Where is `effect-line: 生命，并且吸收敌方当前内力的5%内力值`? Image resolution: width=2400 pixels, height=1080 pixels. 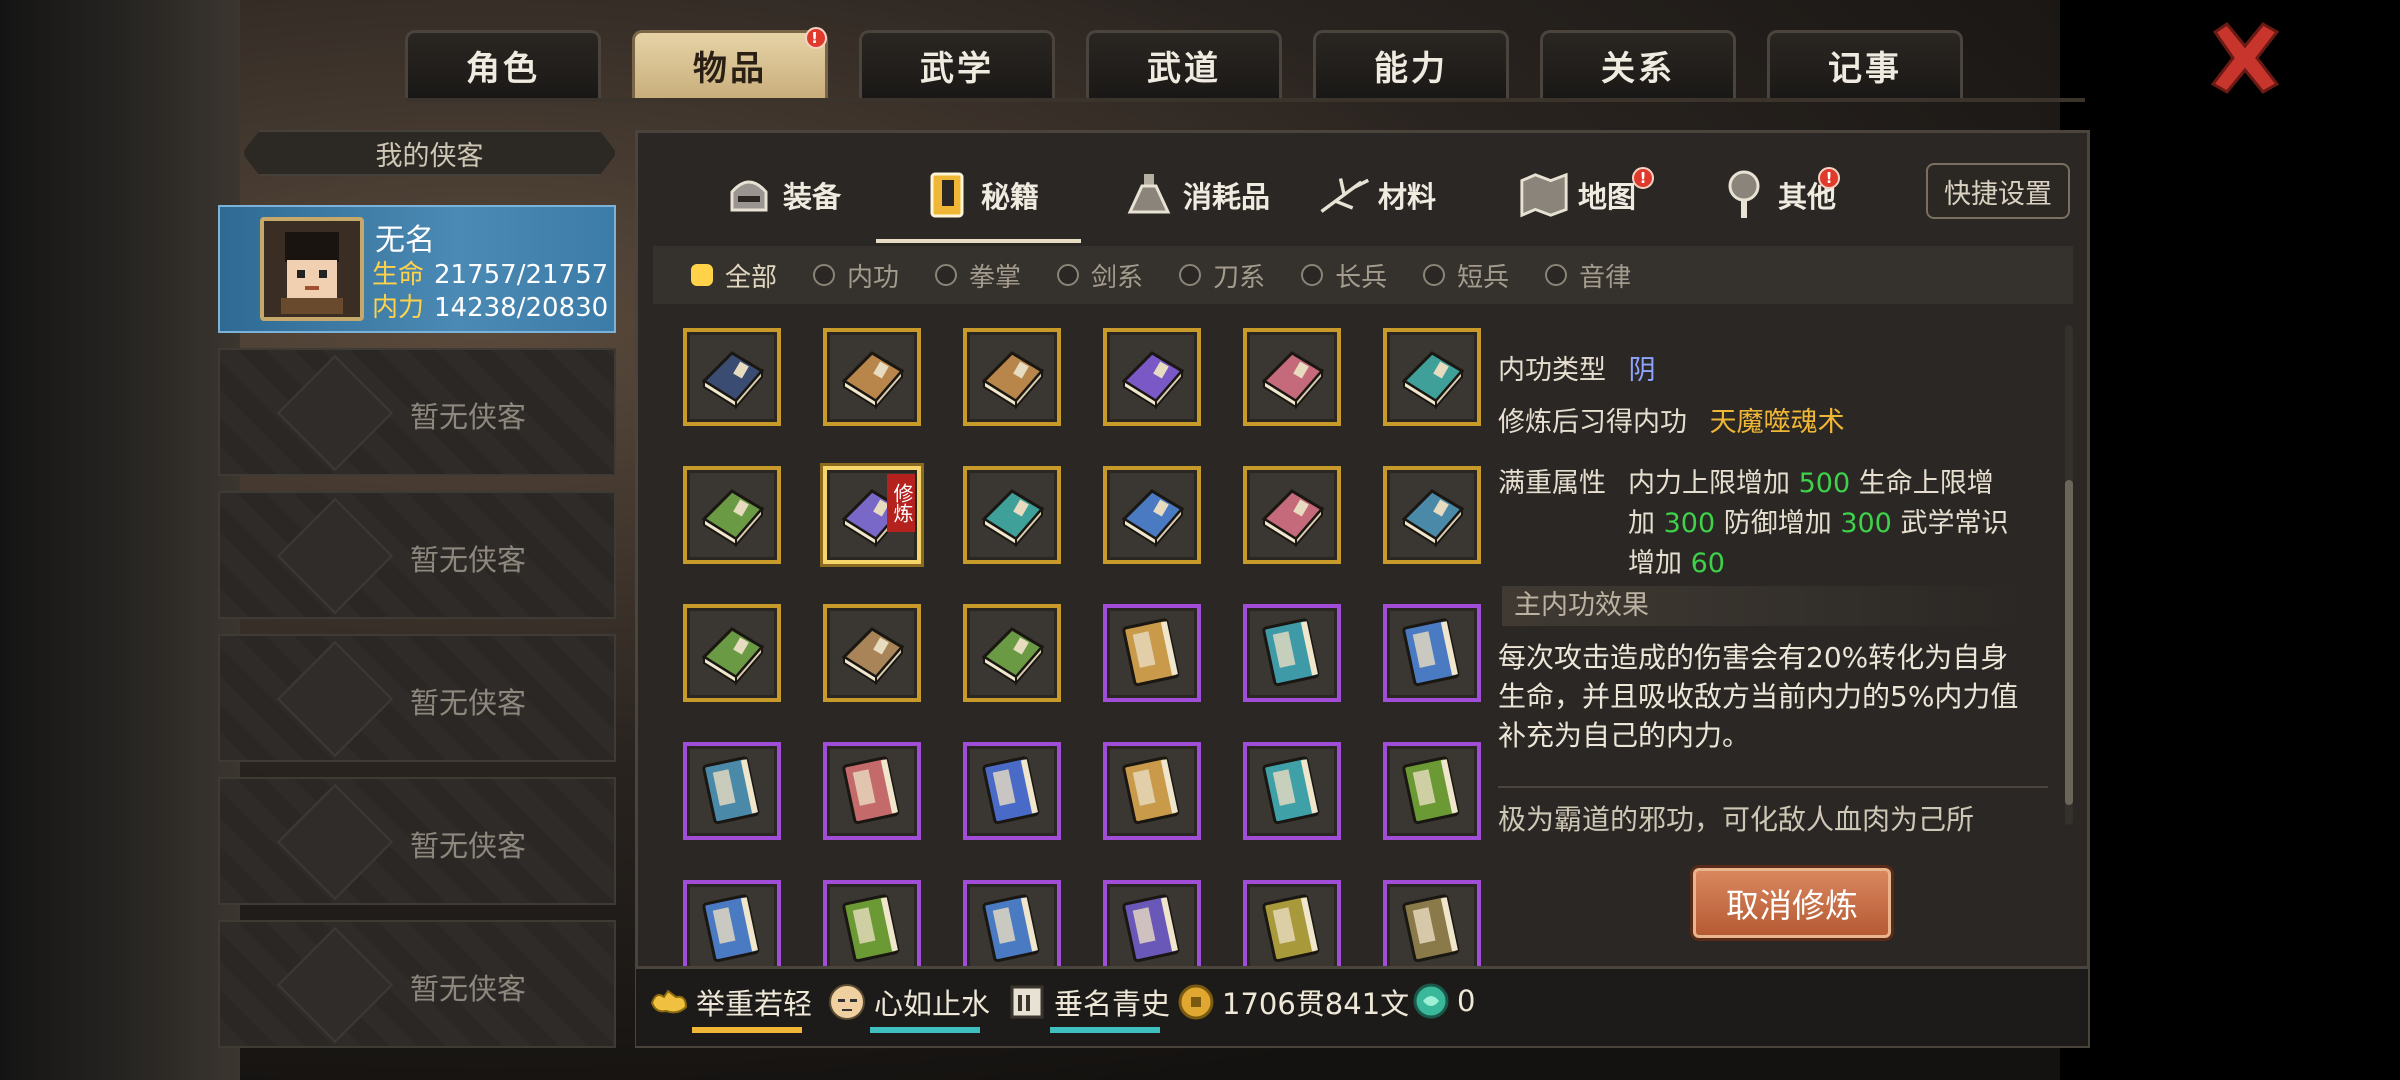
effect-line: 生命，并且吸收敌方当前内力的5%内力值 is located at coordinates (1758, 696).